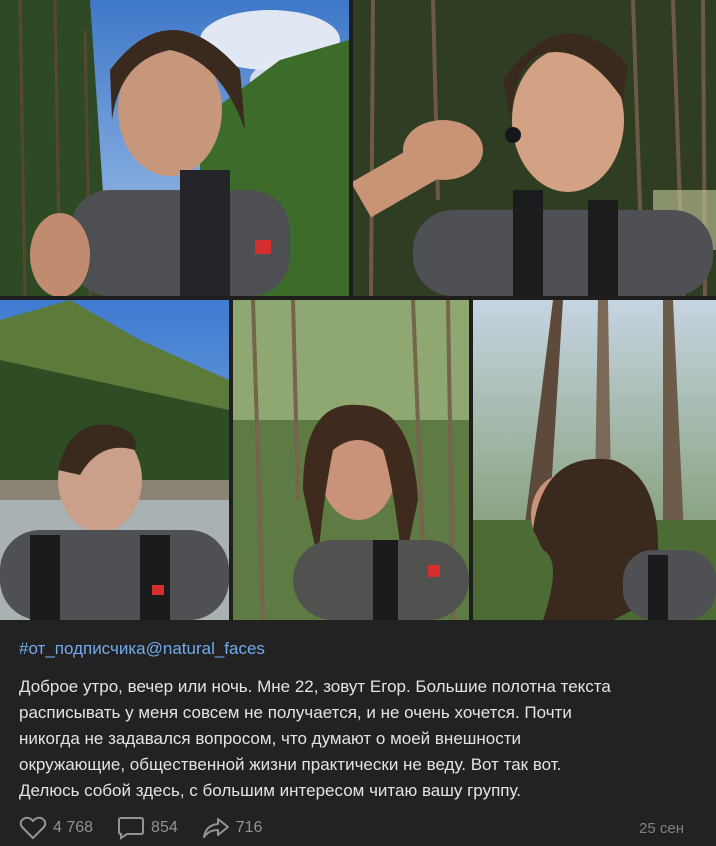 The width and height of the screenshot is (716, 846). What do you see at coordinates (73, 827) in the screenshot?
I see `like-count: 4 768` at bounding box center [73, 827].